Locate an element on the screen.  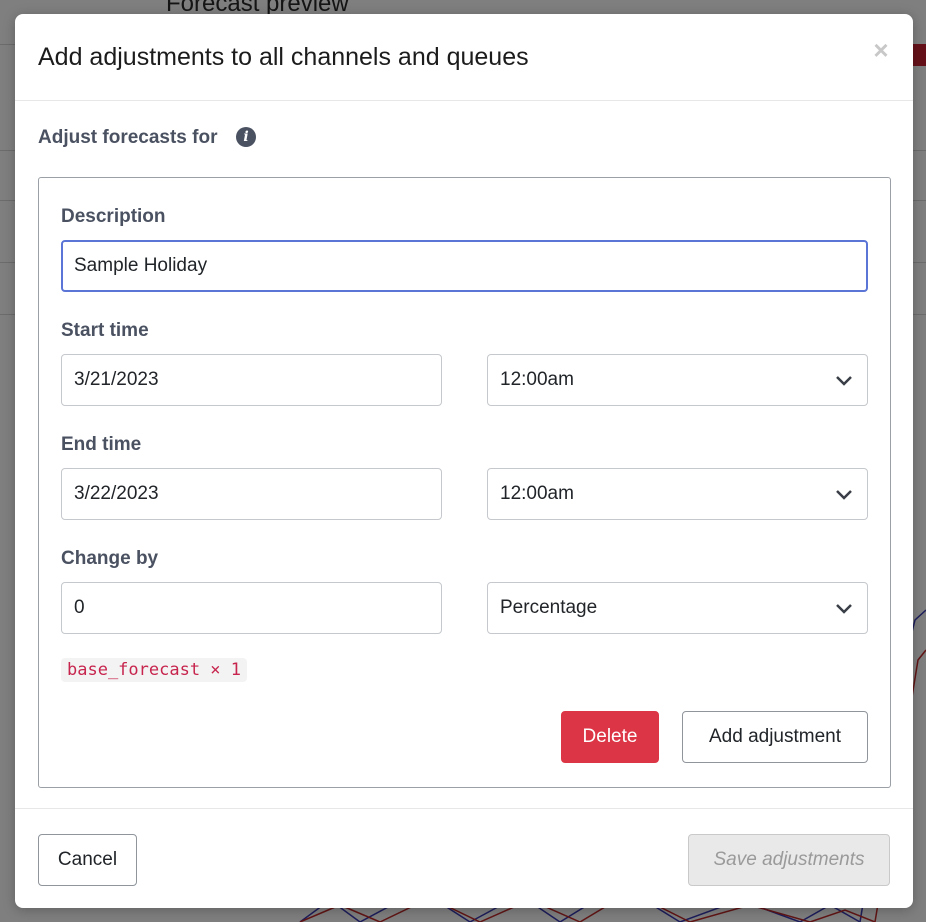
start-time-label: Start time is located at coordinates (105, 330).